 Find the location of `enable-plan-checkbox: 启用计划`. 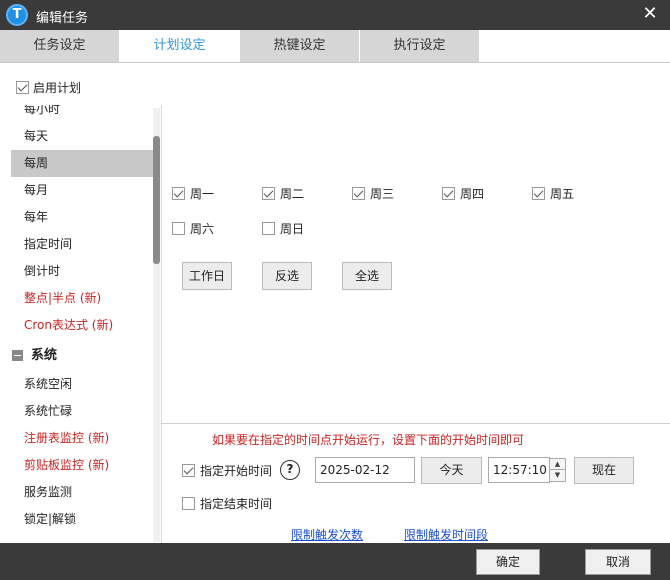

enable-plan-checkbox: 启用计划 is located at coordinates (48, 88).